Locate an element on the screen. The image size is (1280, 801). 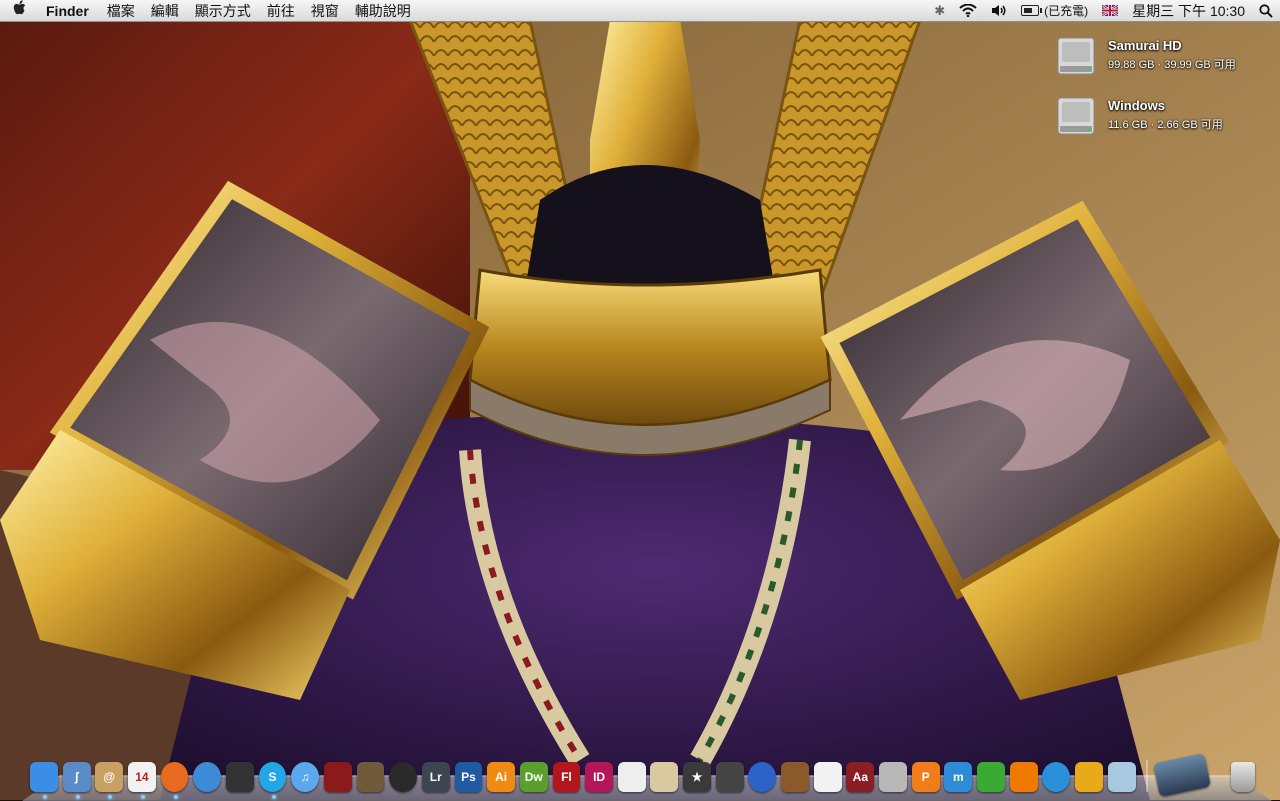
app-menu-finder: Finder is located at coordinates (69, 11).